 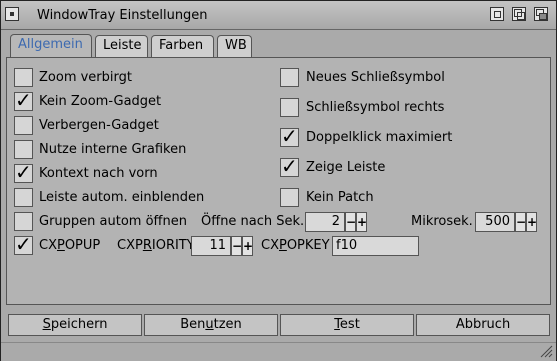 I want to click on zoom-verbirgt-checkbox, so click(x=23, y=77).